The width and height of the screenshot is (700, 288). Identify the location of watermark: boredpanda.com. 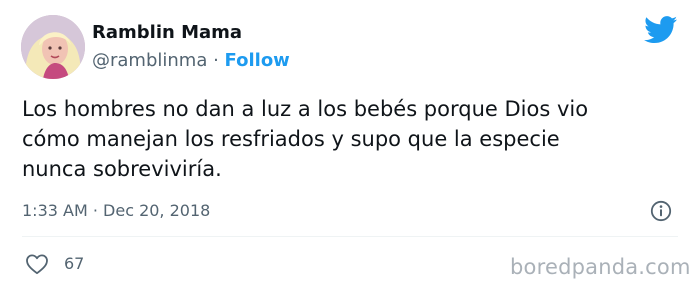
(600, 267).